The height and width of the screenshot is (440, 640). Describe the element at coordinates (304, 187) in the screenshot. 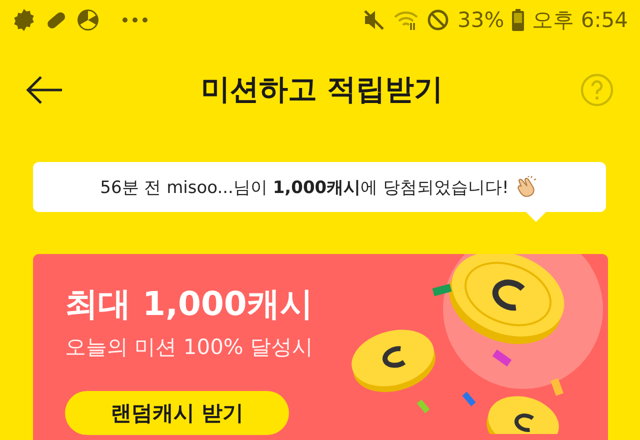

I see `winner-message: 56분 전 misoo...님이 1,000캐시에 당첨되었습니다!` at that location.